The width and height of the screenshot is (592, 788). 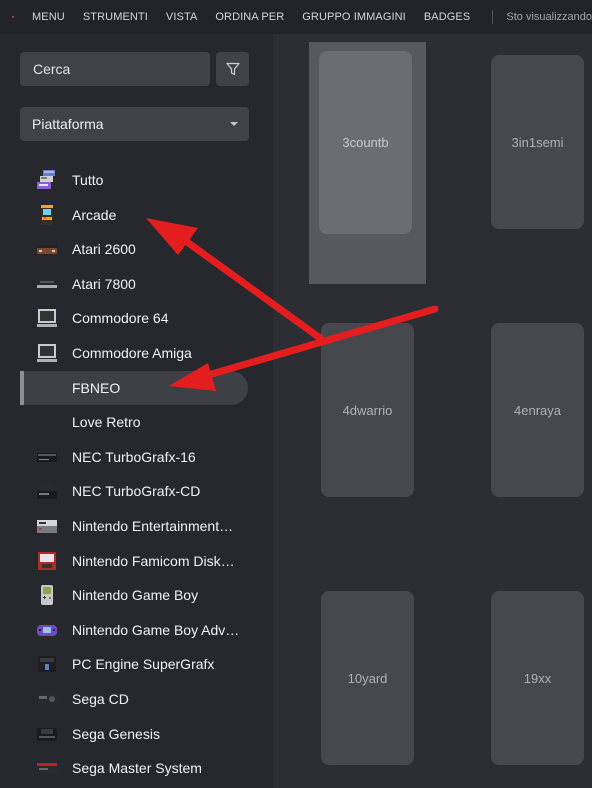 I want to click on sidebar-item-label: NEC TurboGrafx-CD, so click(x=136, y=491).